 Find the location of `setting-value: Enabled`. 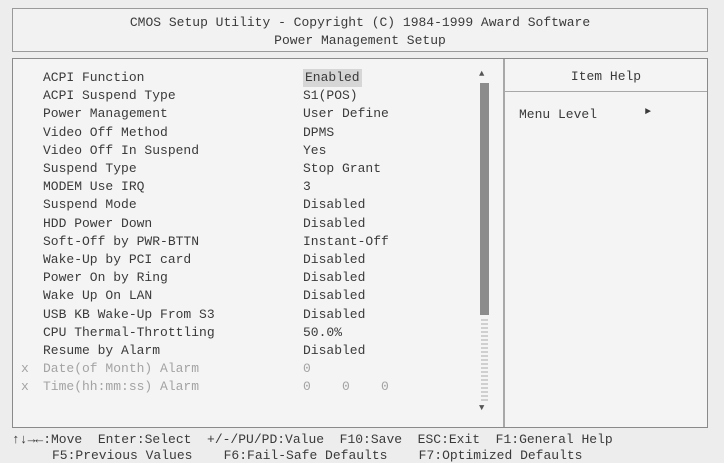

setting-value: Enabled is located at coordinates (332, 78).